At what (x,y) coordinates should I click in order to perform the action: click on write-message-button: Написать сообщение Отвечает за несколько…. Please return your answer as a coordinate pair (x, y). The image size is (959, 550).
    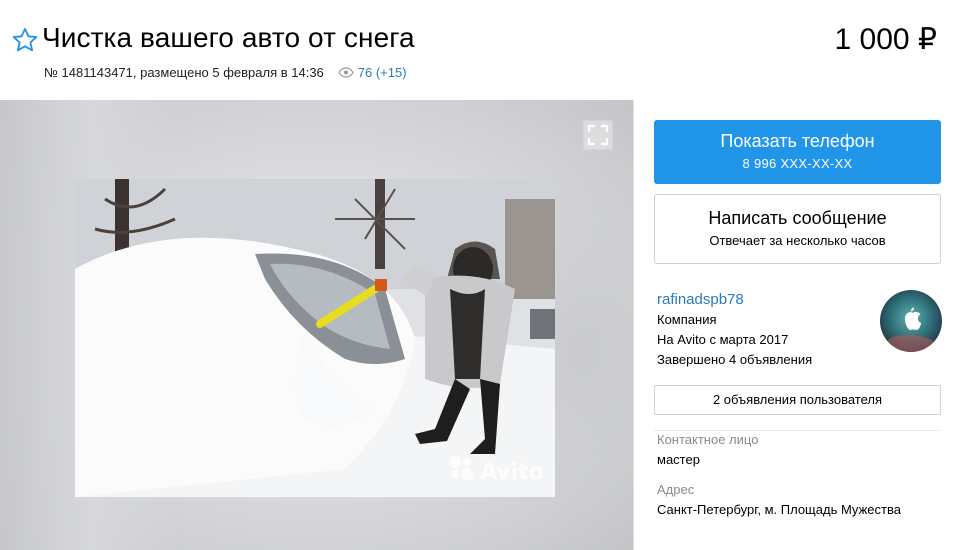
    Looking at the image, I should click on (797, 229).